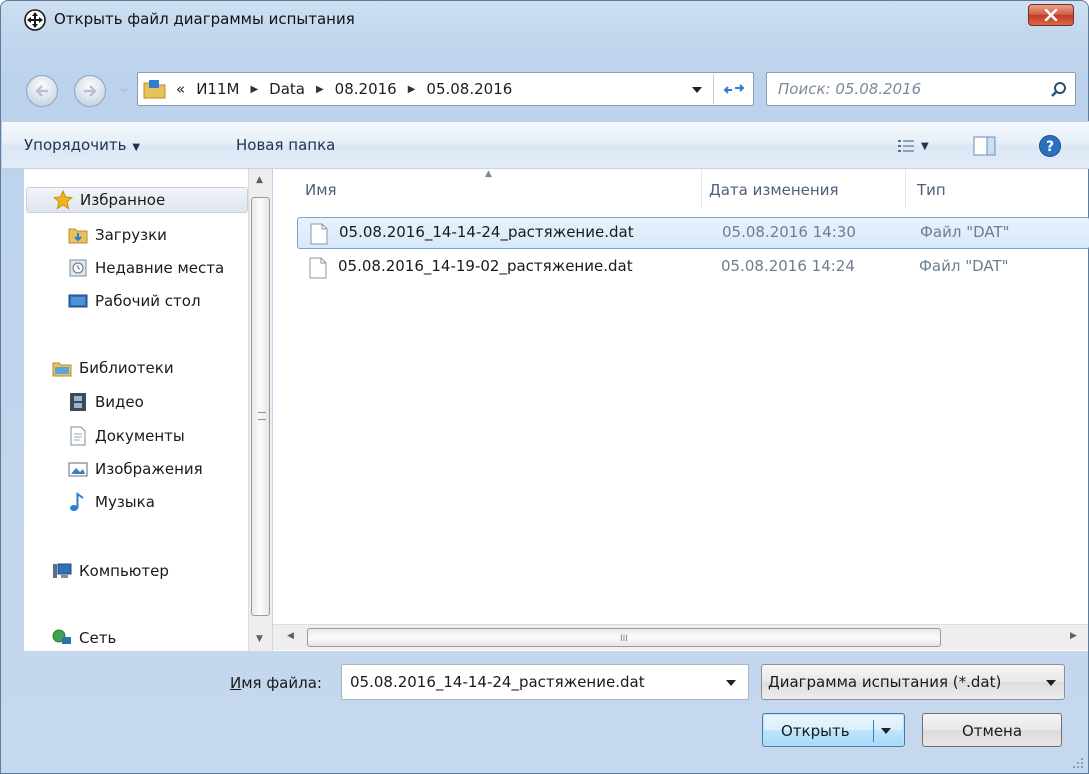 This screenshot has width=1089, height=774. I want to click on network-icon, so click(61, 636).